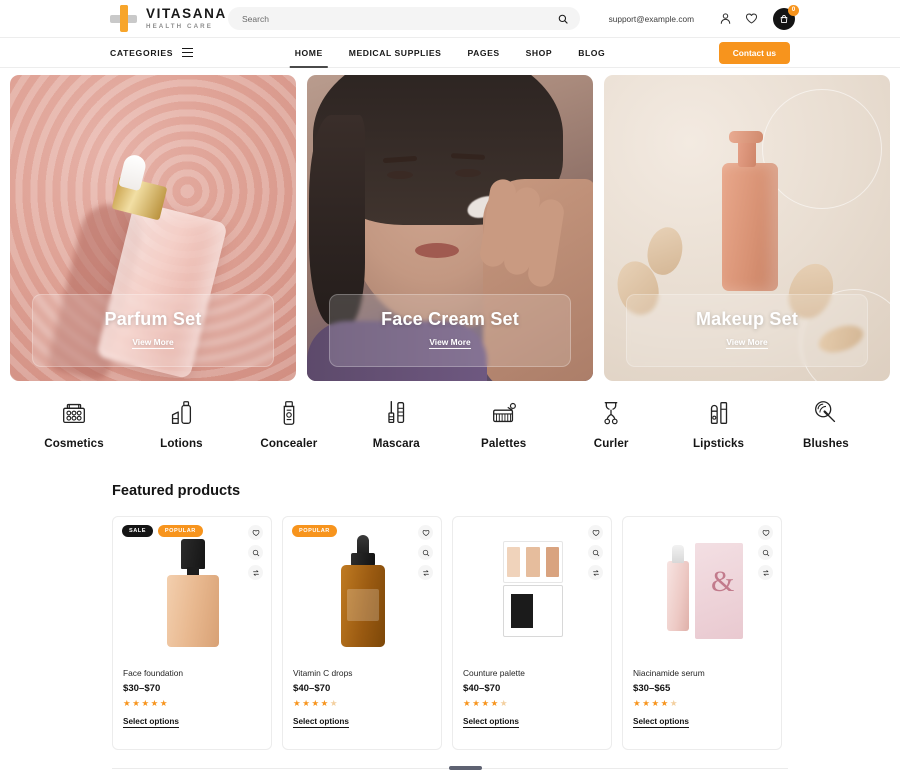 The image size is (900, 780). What do you see at coordinates (74, 413) in the screenshot?
I see `cosmetics-case-icon` at bounding box center [74, 413].